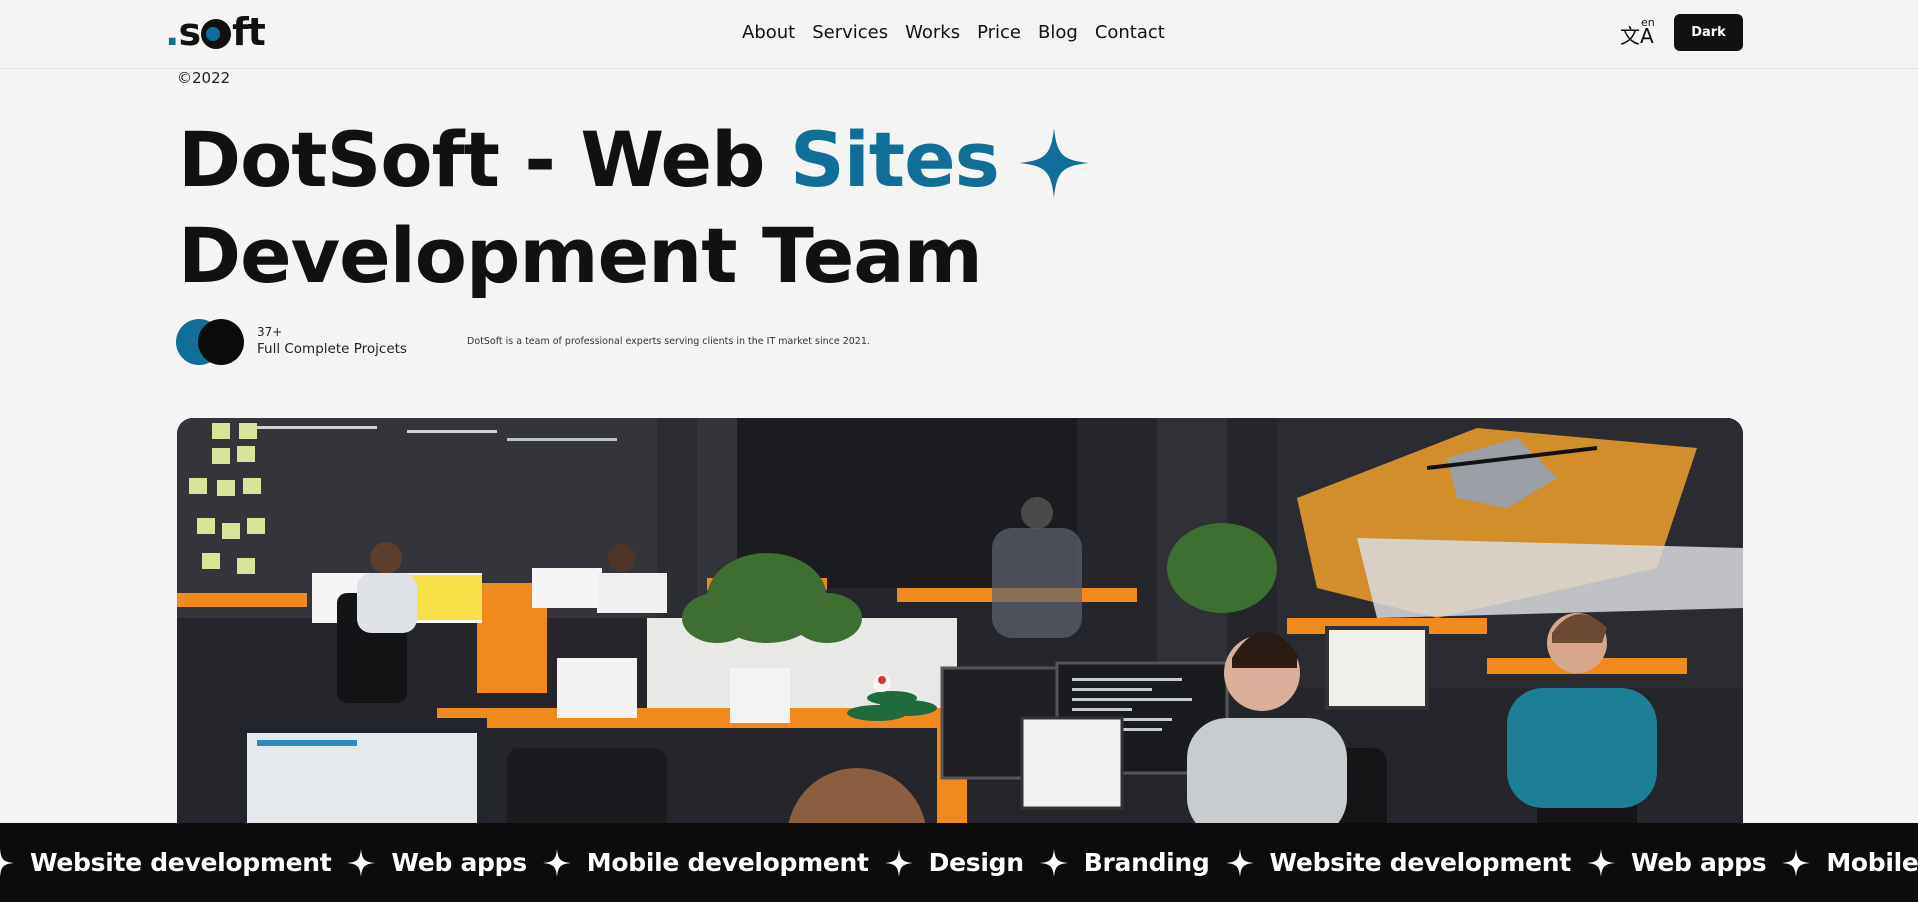 The image size is (1918, 902). I want to click on nav-works: Works, so click(932, 32).